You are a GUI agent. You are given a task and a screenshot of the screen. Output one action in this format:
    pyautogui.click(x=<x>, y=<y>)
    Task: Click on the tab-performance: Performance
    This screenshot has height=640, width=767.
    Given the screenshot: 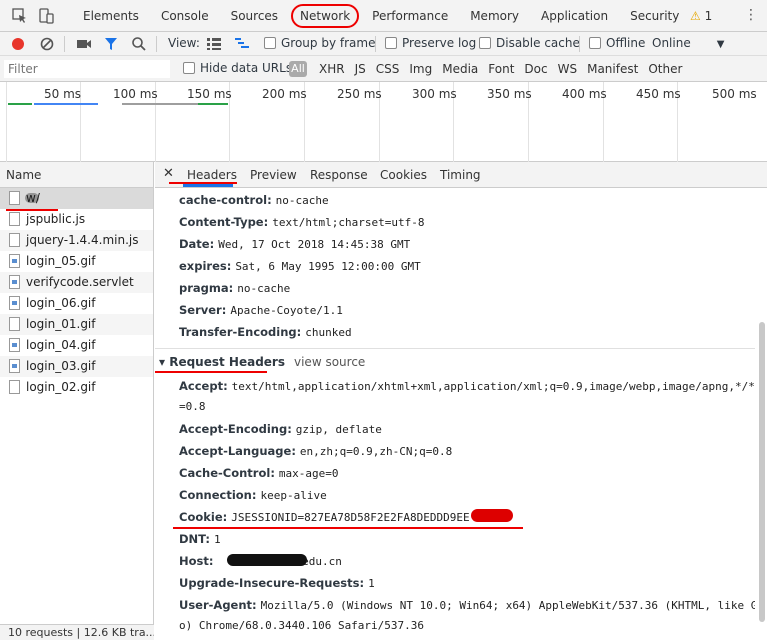 What is the action you would take?
    pyautogui.click(x=410, y=16)
    